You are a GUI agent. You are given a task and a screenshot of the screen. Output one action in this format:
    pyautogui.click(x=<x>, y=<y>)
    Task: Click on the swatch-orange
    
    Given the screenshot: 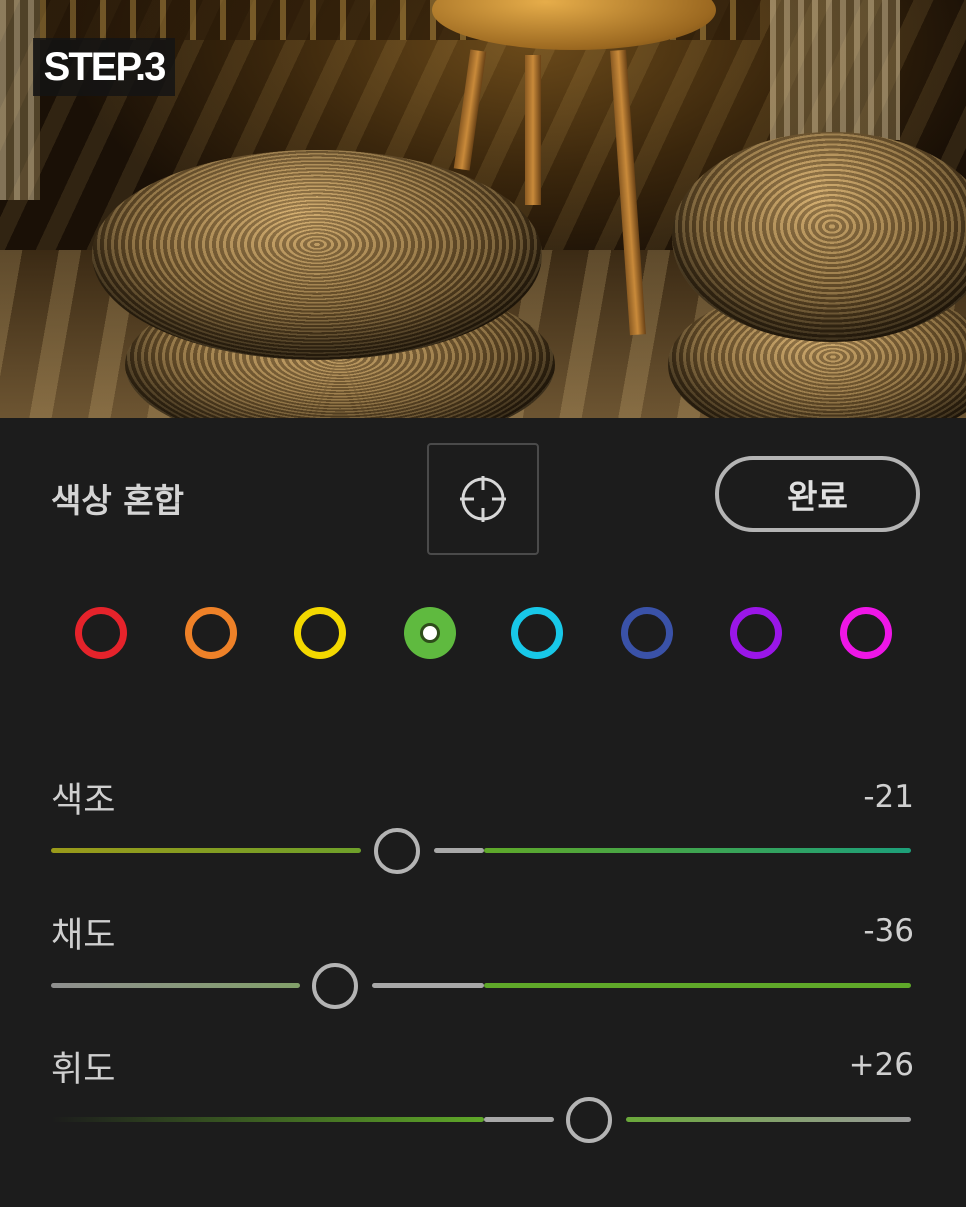 What is the action you would take?
    pyautogui.click(x=211, y=633)
    